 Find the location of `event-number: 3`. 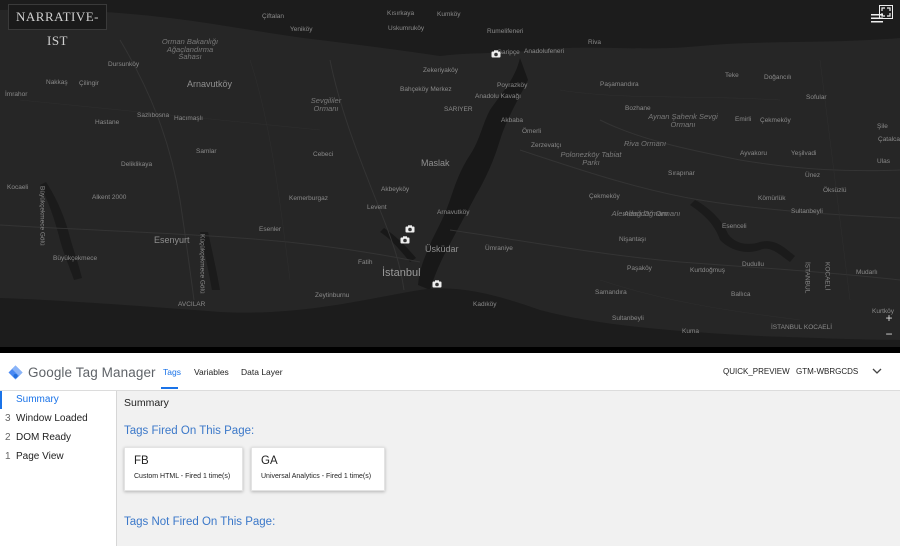

event-number: 3 is located at coordinates (8, 418).